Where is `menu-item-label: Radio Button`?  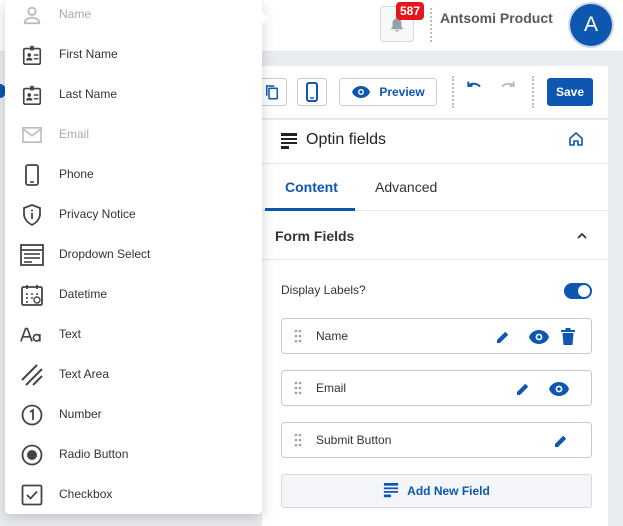
menu-item-label: Radio Button is located at coordinates (94, 454).